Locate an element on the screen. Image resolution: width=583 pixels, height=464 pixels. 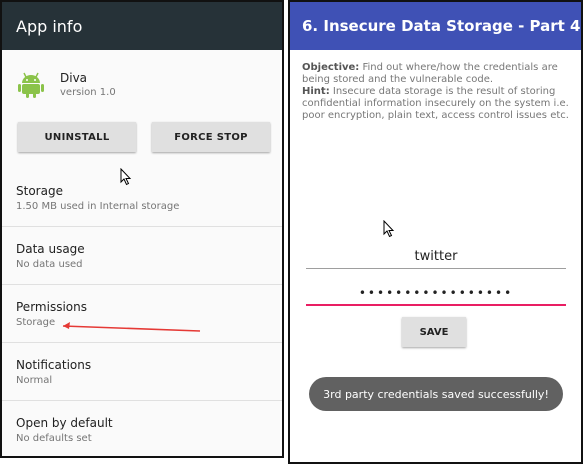
list-item-notifications: Notifications Normal is located at coordinates (142, 372).